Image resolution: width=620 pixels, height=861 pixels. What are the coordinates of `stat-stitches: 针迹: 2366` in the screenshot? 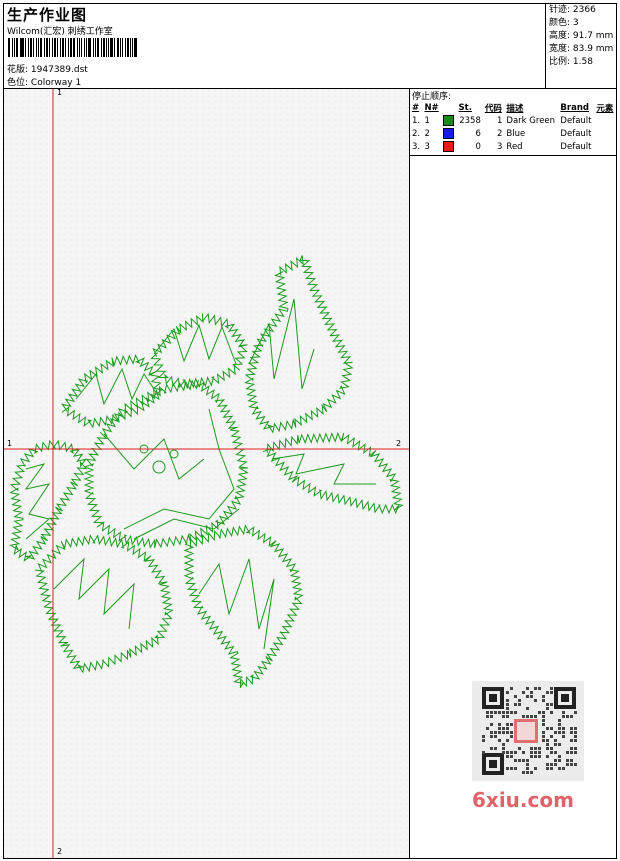 It's located at (572, 10).